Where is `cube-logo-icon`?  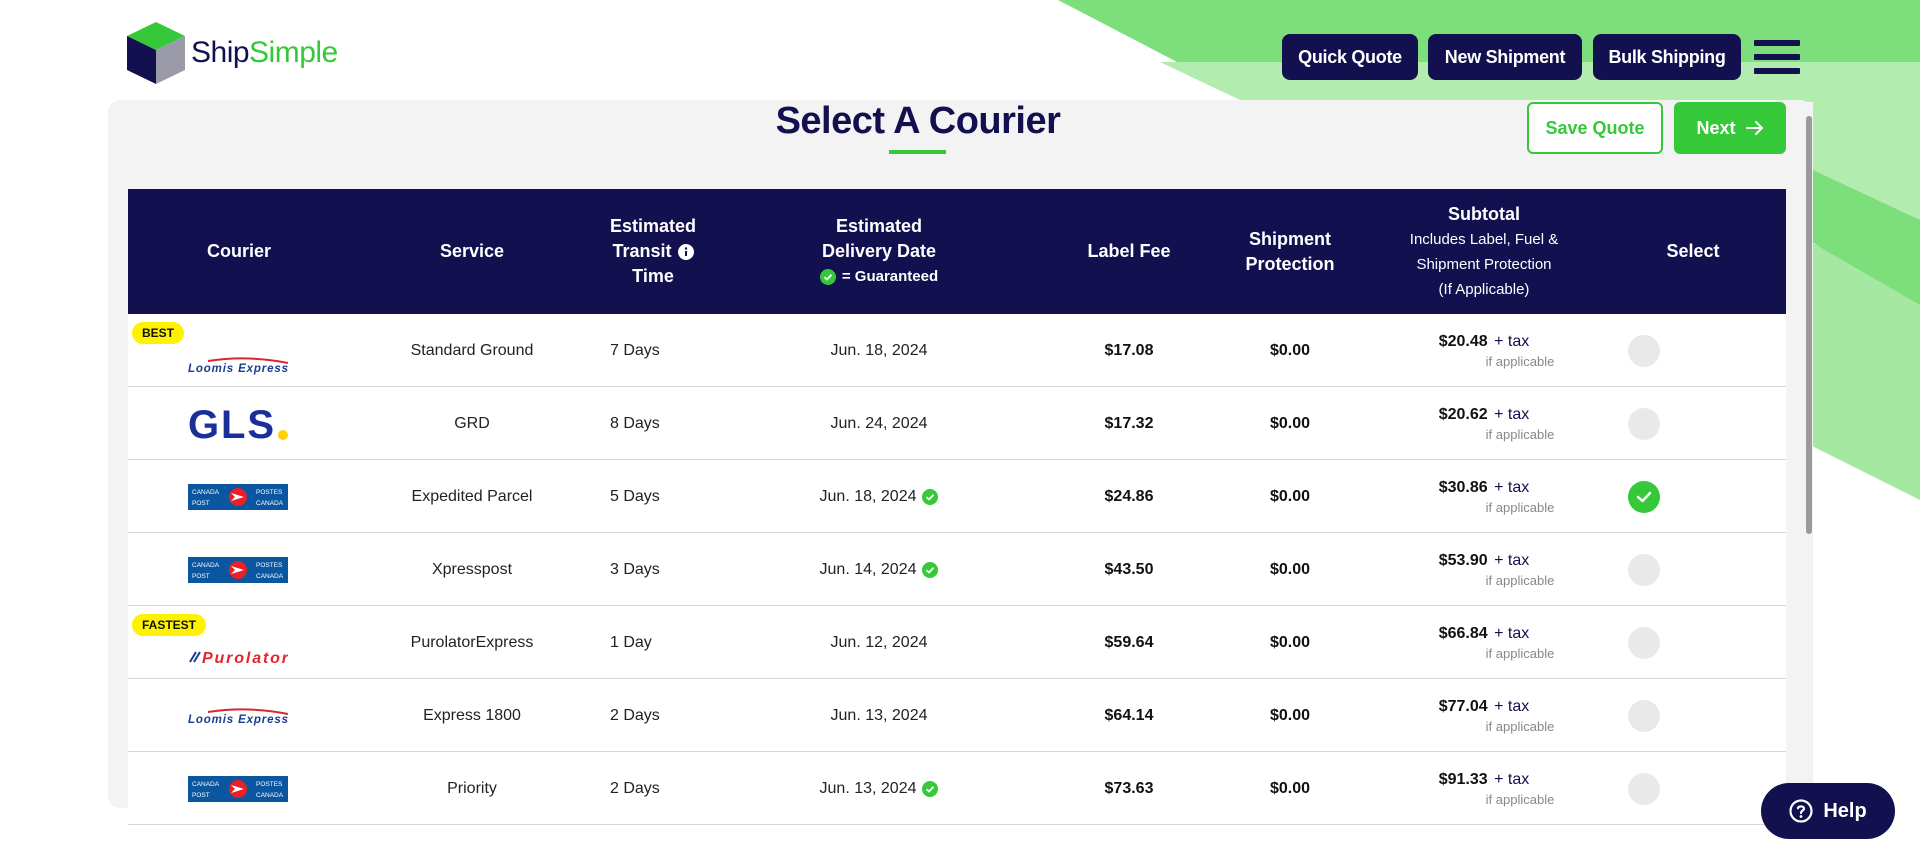
cube-logo-icon is located at coordinates (156, 53).